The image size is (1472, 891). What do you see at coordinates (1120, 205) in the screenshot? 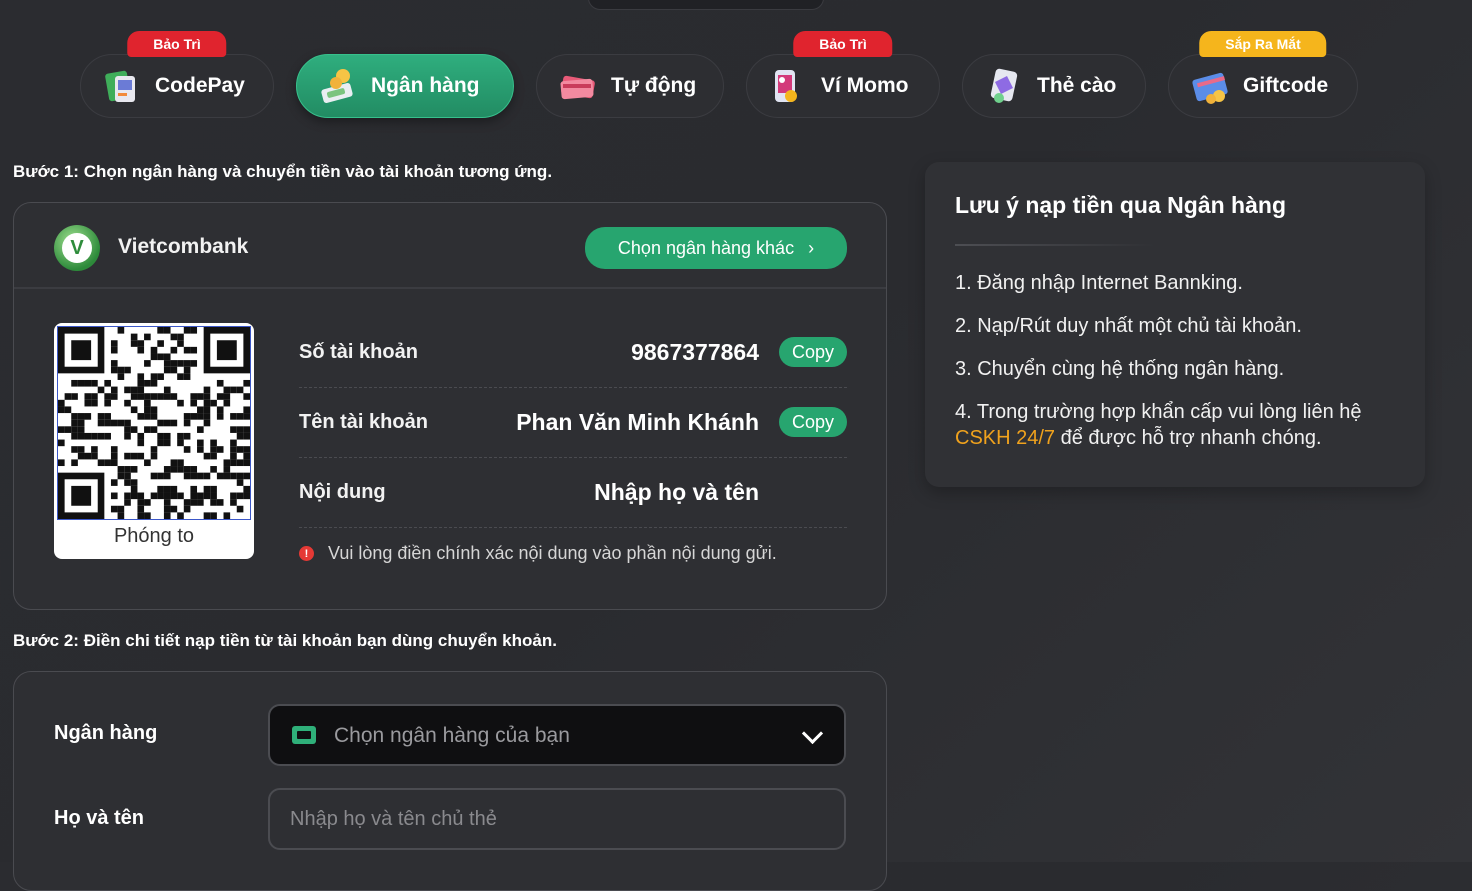
I see `notes-title: Lưu ý nạp tiền qua Ngân hàng` at bounding box center [1120, 205].